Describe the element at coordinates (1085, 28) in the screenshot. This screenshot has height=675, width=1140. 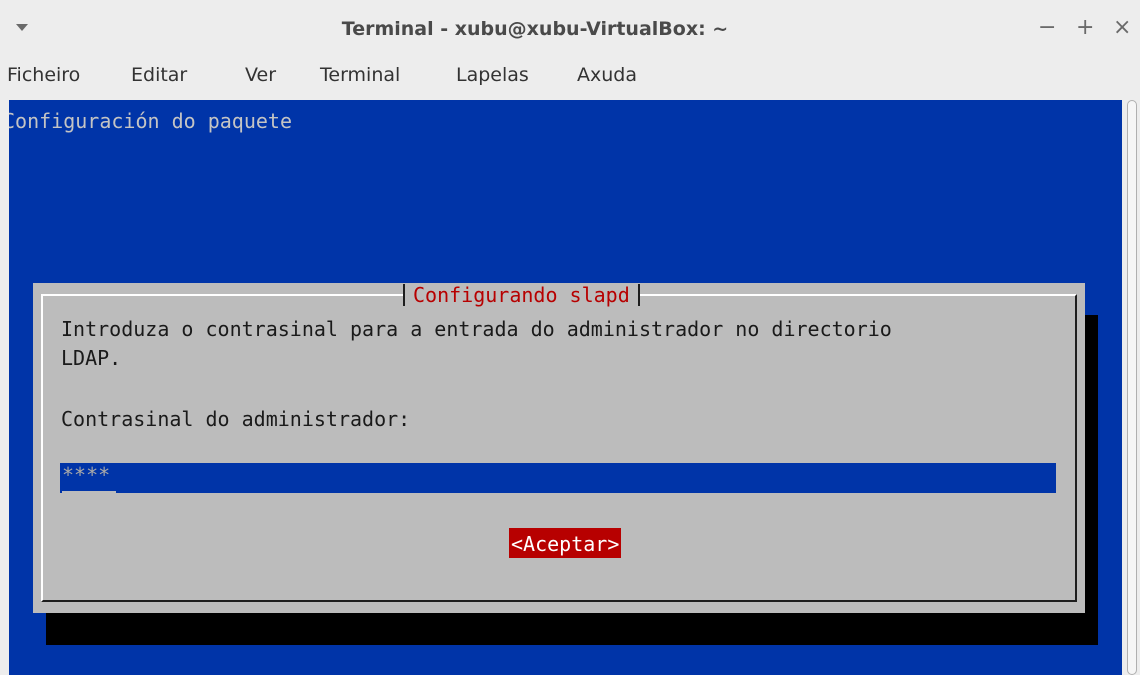
I see `maximize-icon: +` at that location.